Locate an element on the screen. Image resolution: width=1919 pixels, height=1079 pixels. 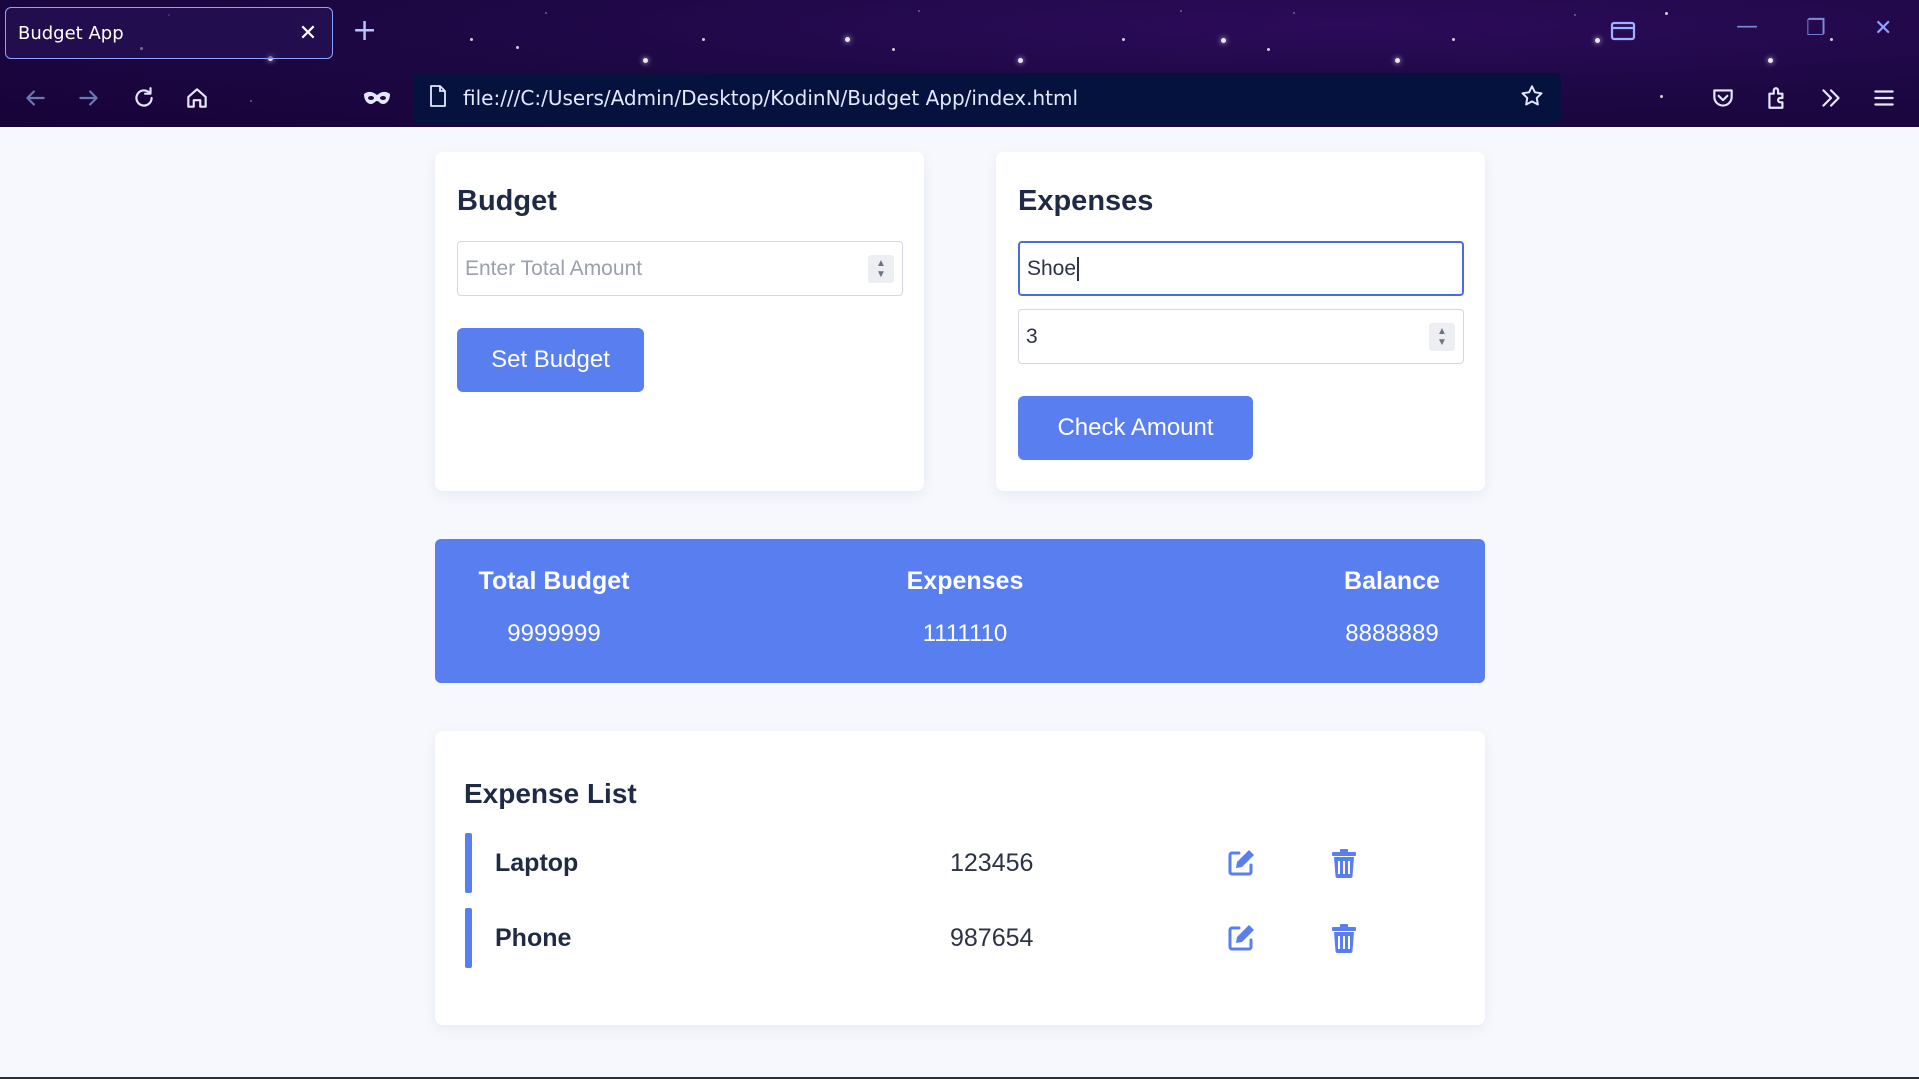
browser-tab: Budget App ✕ is located at coordinates (169, 33).